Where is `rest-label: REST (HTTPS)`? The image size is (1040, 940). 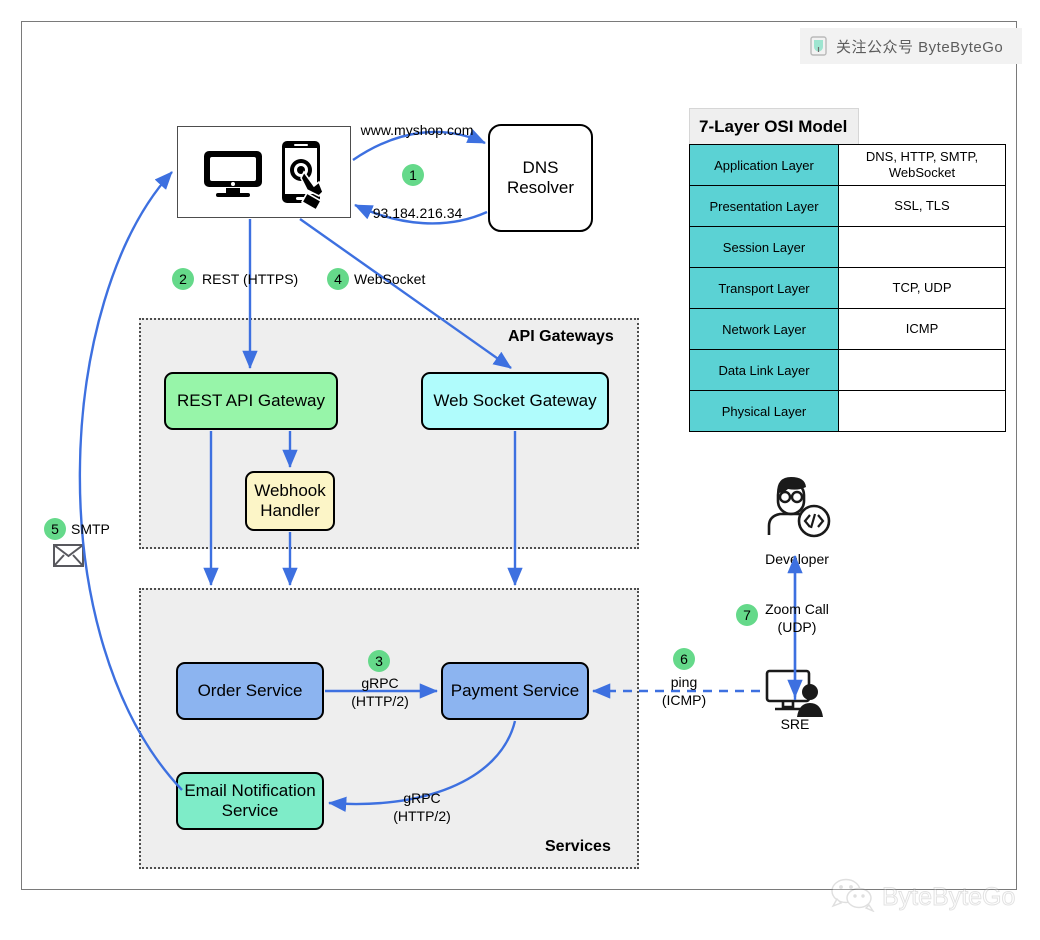 rest-label: REST (HTTPS) is located at coordinates (250, 279).